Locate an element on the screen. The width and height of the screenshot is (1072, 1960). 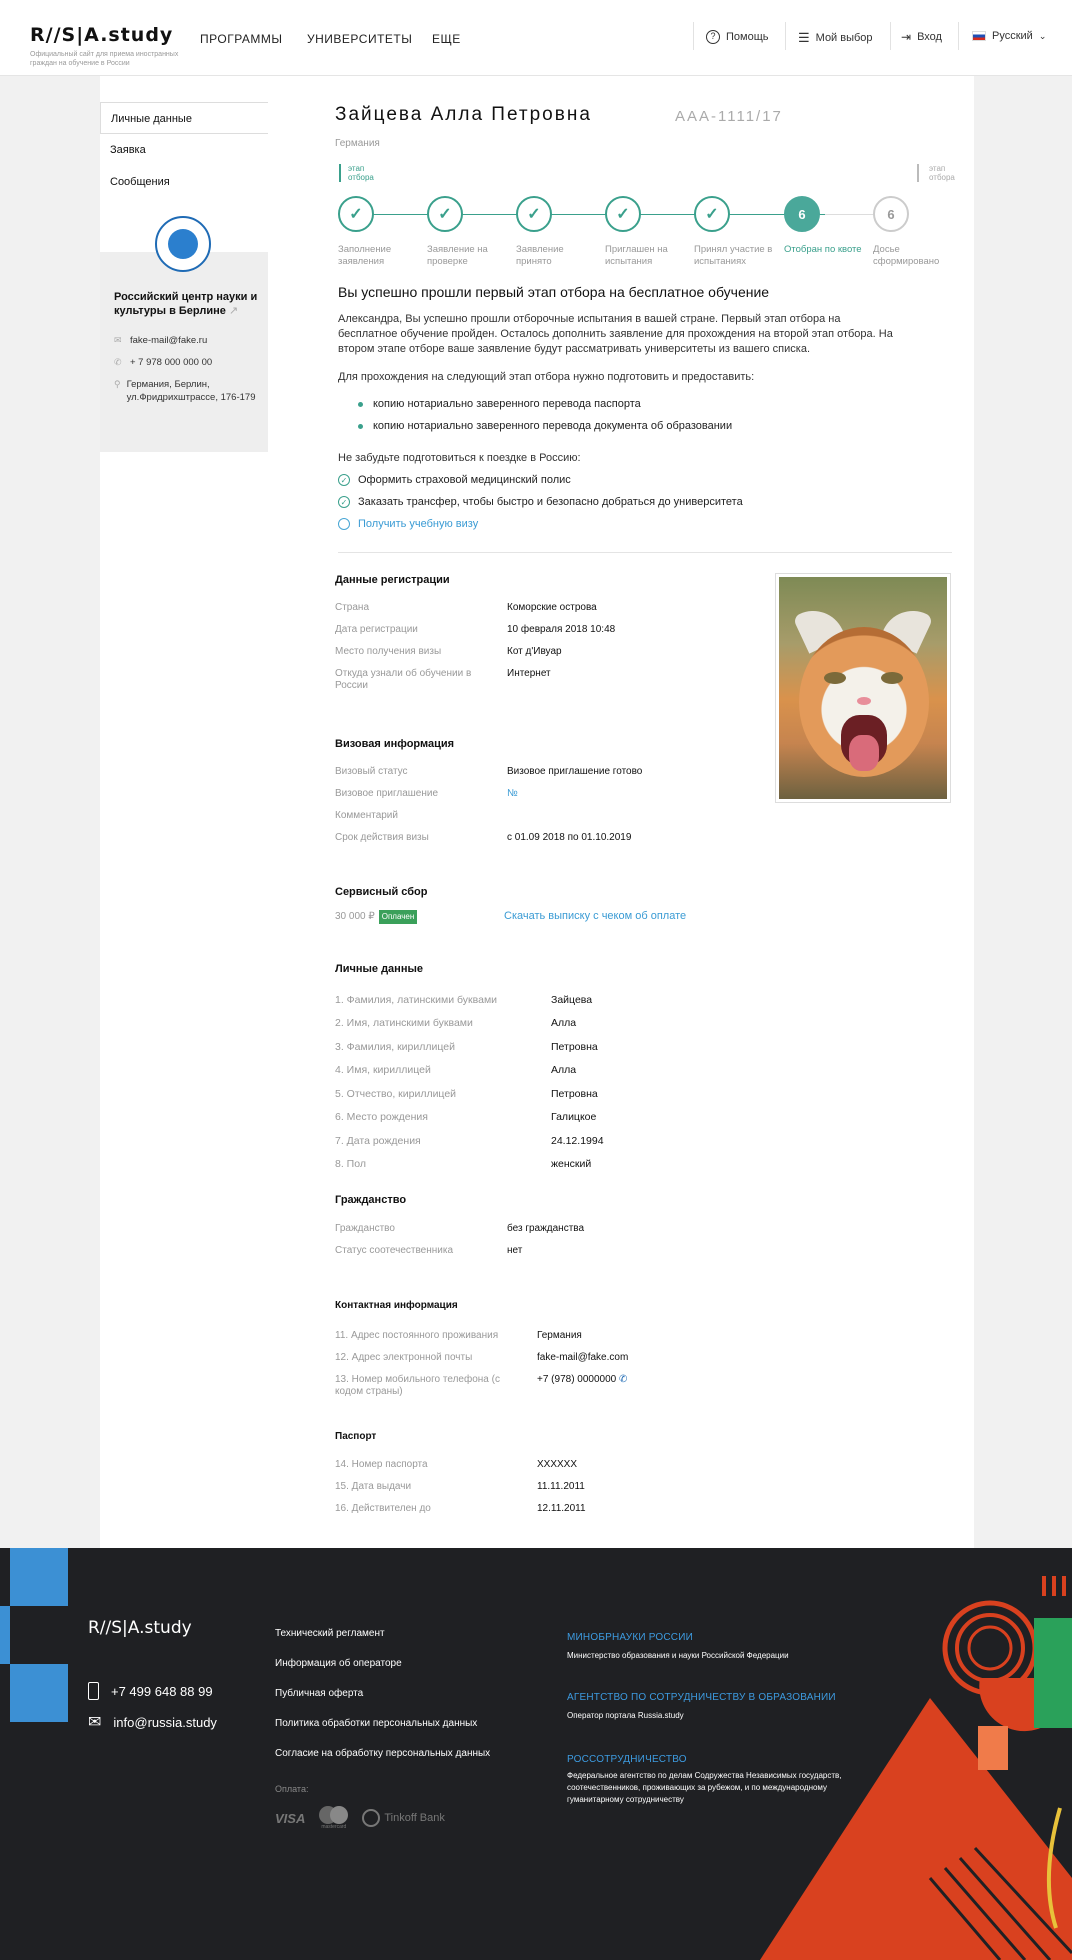
field-value: с 01.09 2018 по 01.10.2019 is located at coordinates (569, 837).